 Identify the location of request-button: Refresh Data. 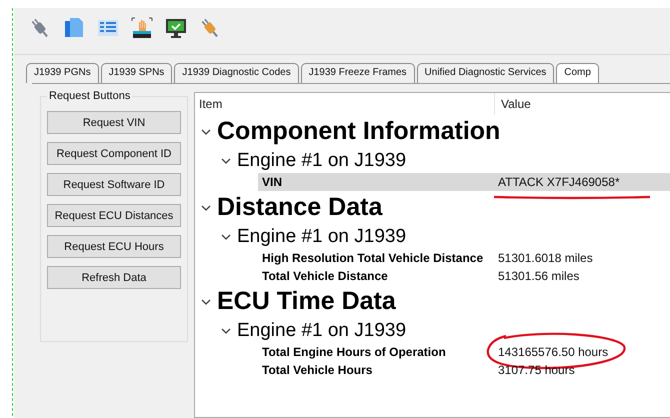
(114, 277).